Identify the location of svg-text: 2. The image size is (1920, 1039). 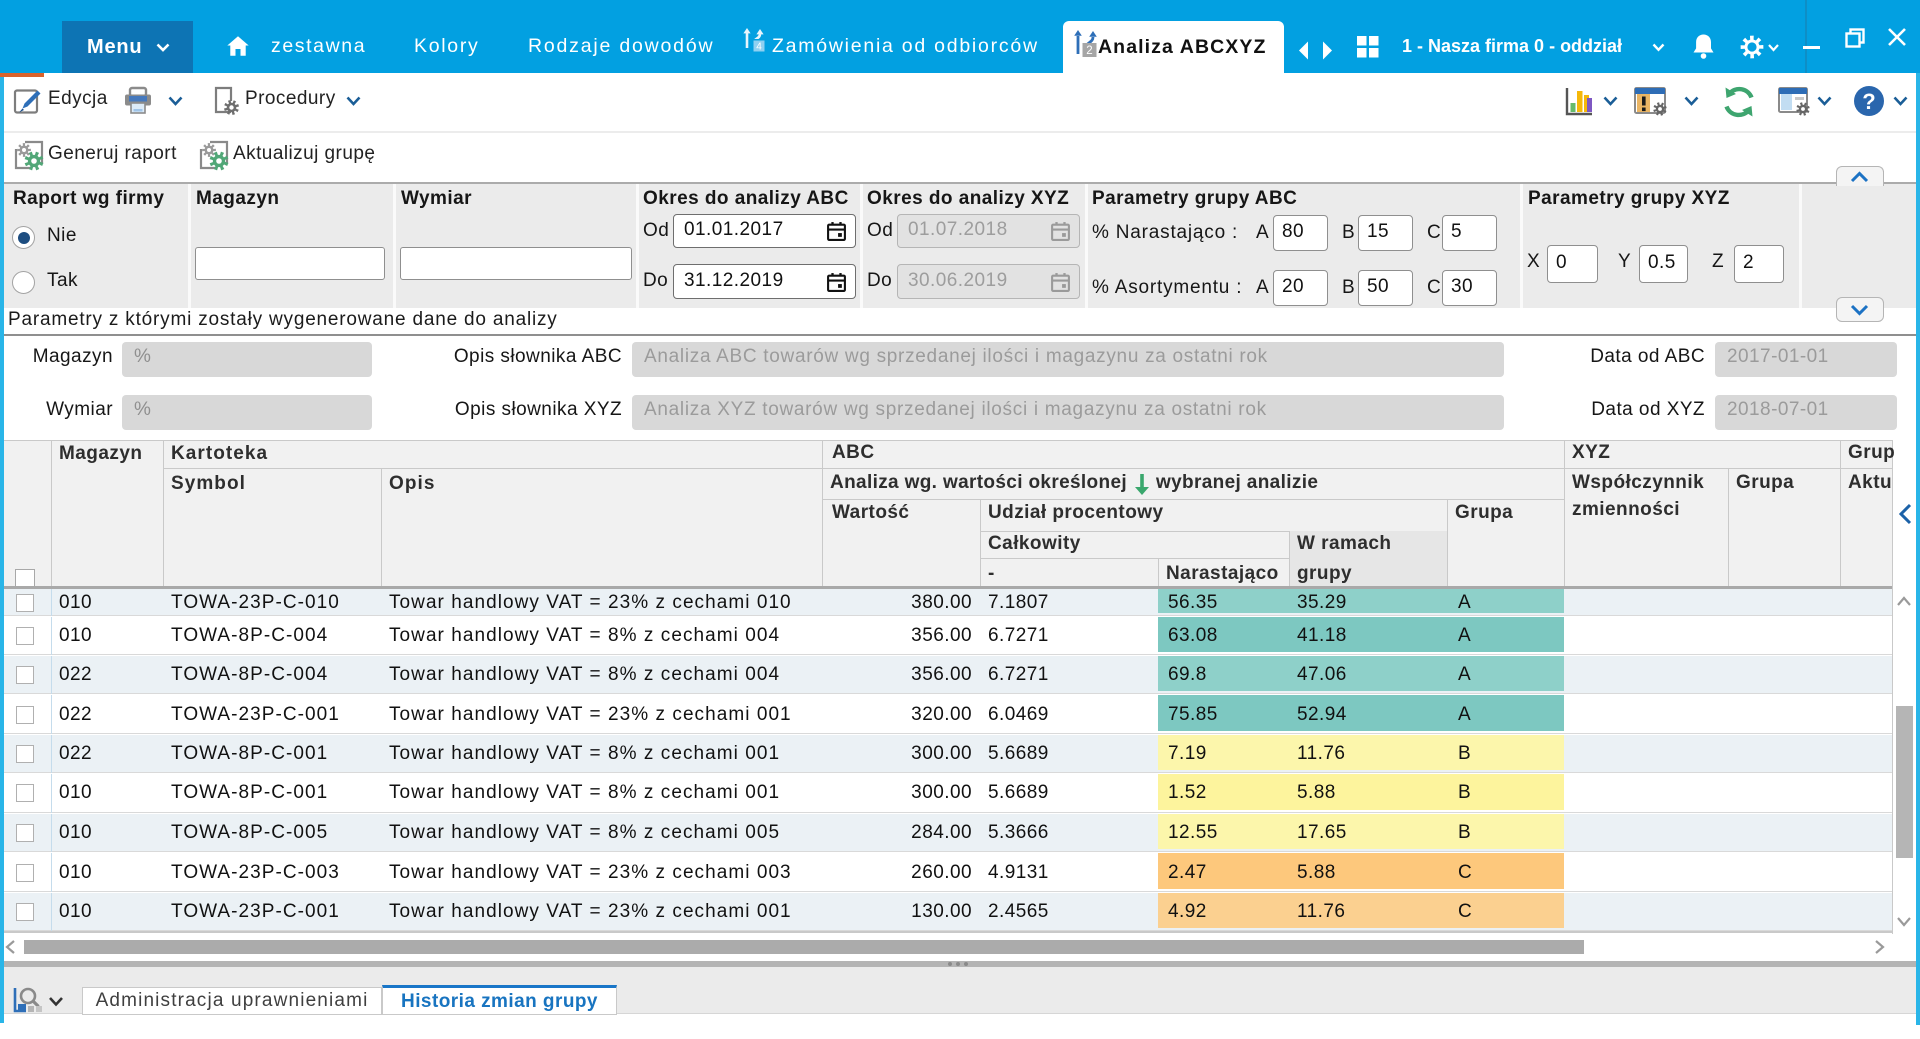
(1089, 51).